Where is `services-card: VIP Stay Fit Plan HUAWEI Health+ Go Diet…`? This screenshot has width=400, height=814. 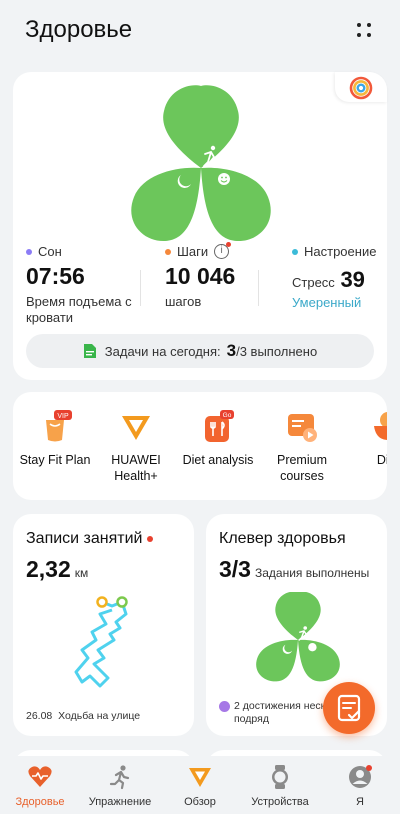
services-card: VIP Stay Fit Plan HUAWEI Health+ Go Diet… is located at coordinates (200, 446).